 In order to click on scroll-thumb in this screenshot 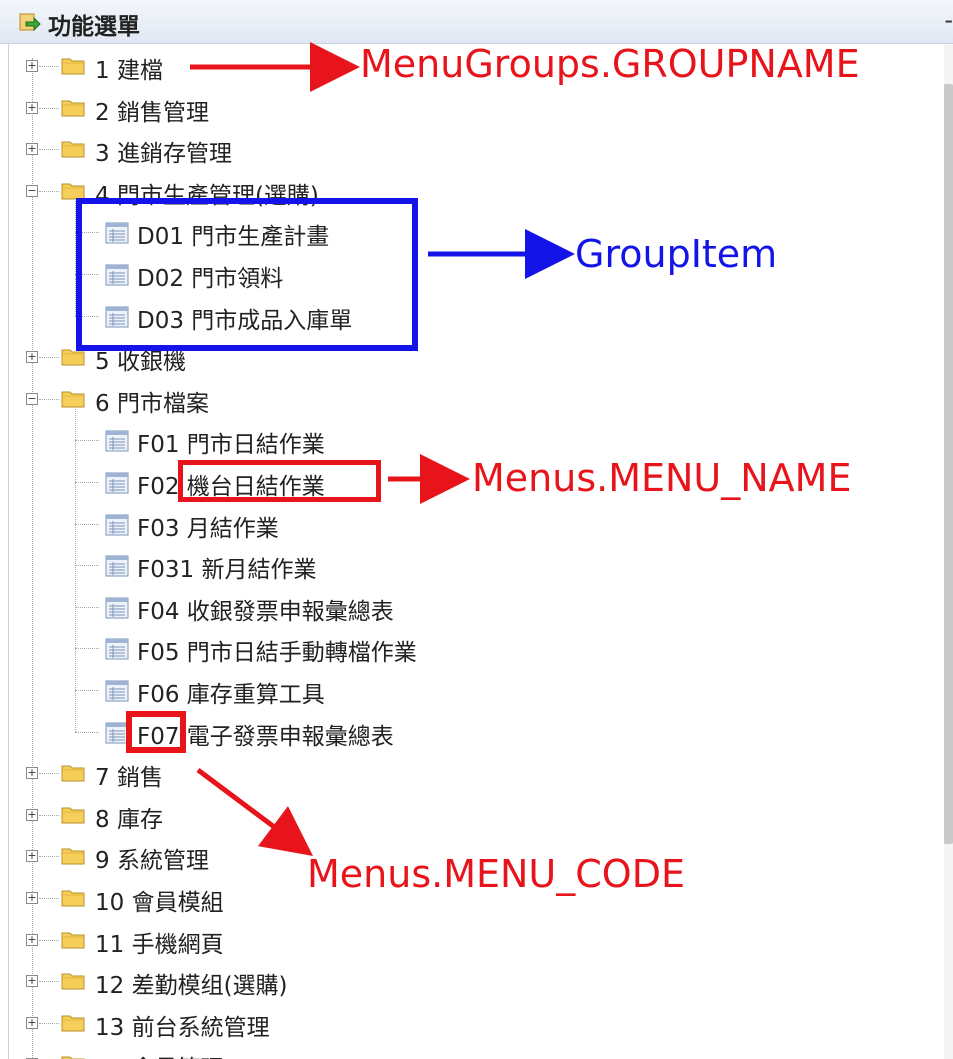, I will do `click(948, 464)`.